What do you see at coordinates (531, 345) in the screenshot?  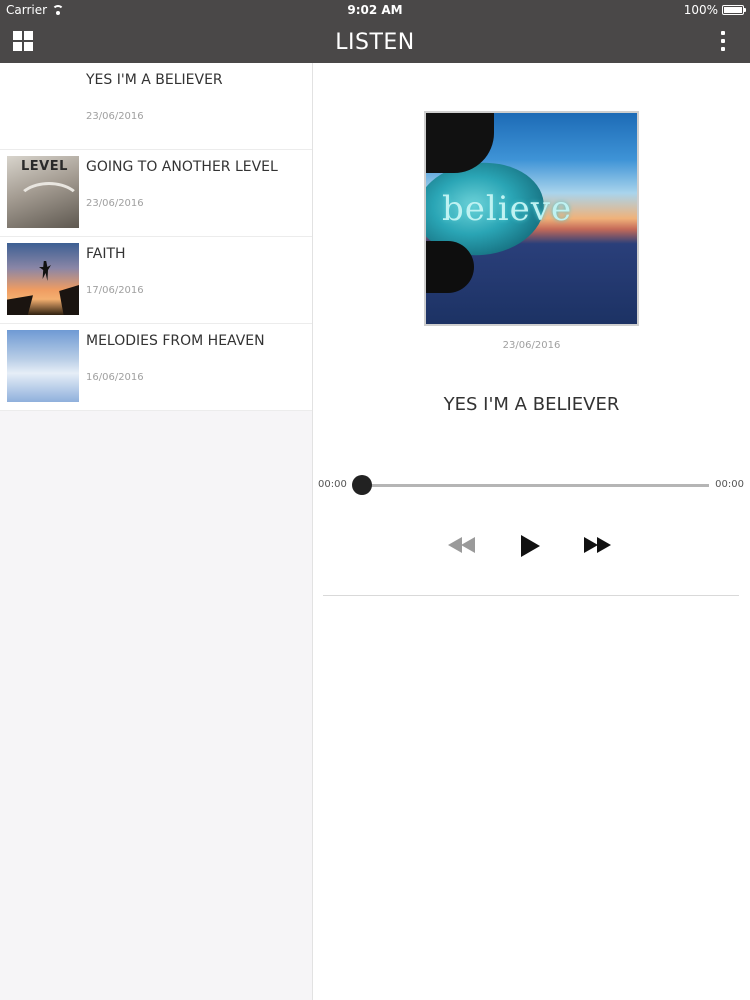 I see `player-date: 23/06/2016` at bounding box center [531, 345].